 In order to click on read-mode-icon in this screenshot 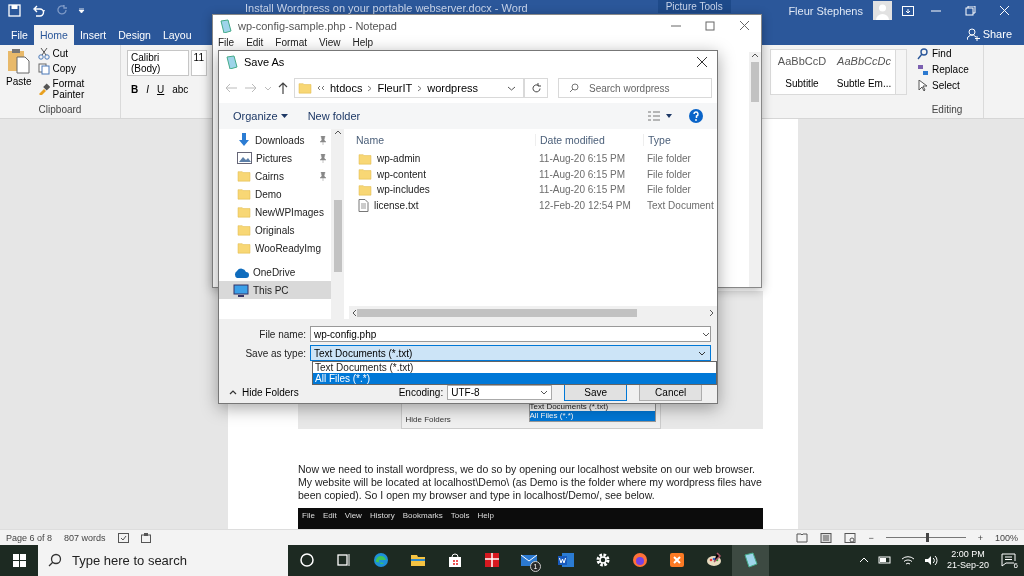, I will do `click(802, 537)`.